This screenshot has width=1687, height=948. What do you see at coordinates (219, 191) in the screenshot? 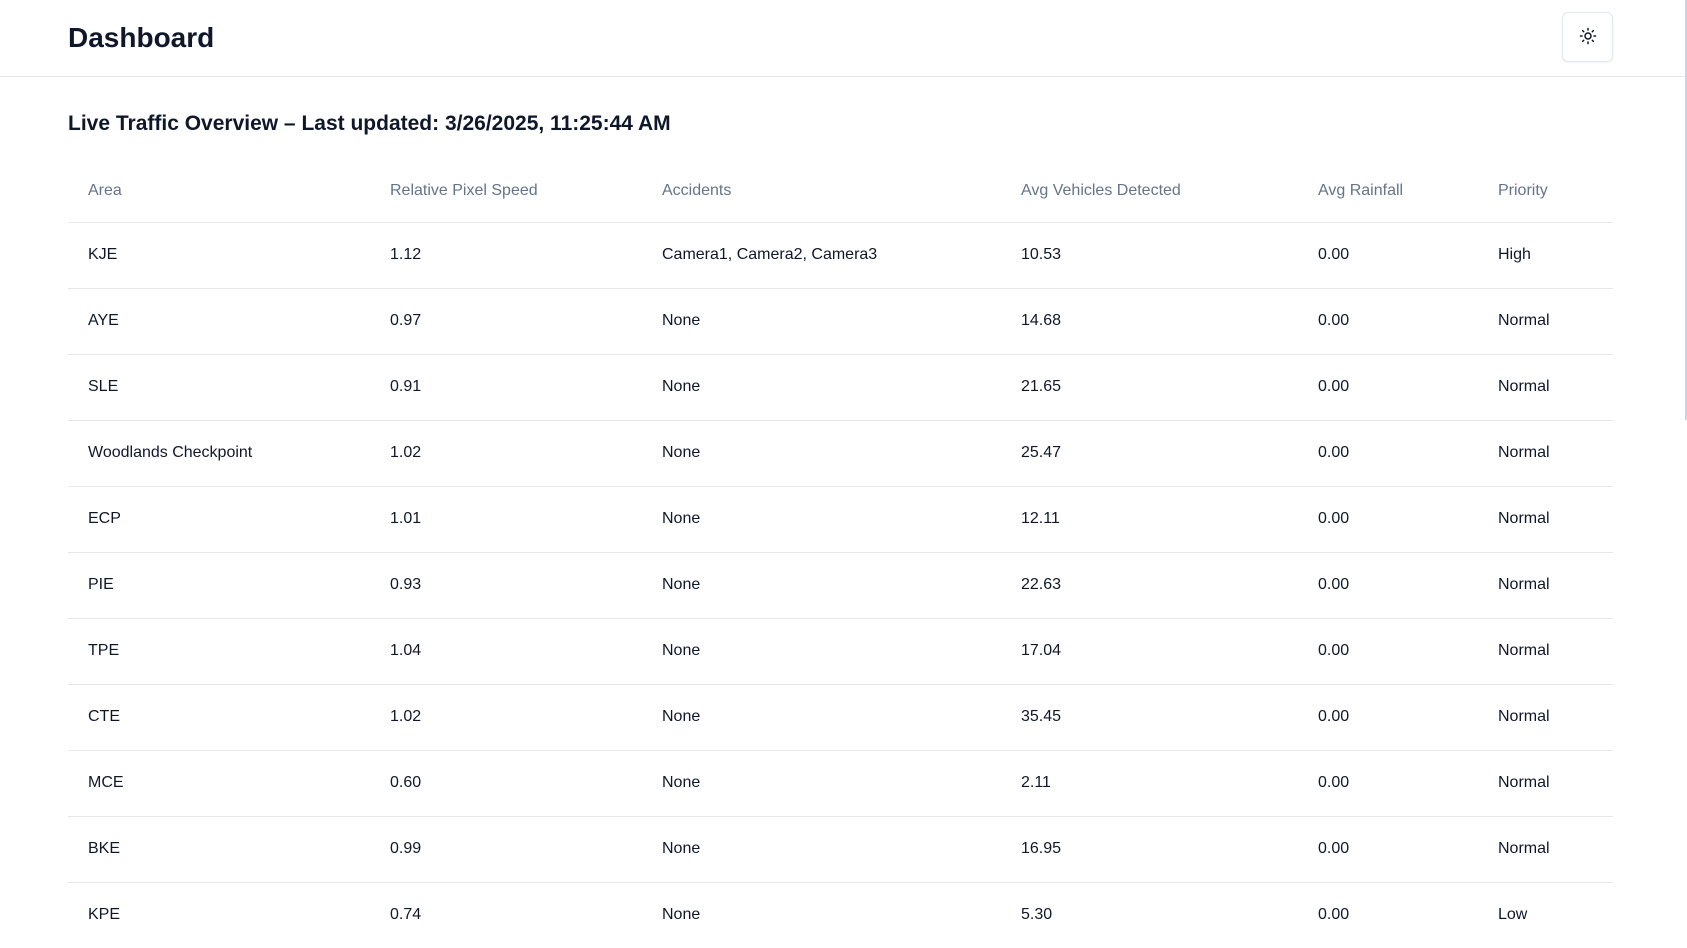
I see `column-header-area: Area` at bounding box center [219, 191].